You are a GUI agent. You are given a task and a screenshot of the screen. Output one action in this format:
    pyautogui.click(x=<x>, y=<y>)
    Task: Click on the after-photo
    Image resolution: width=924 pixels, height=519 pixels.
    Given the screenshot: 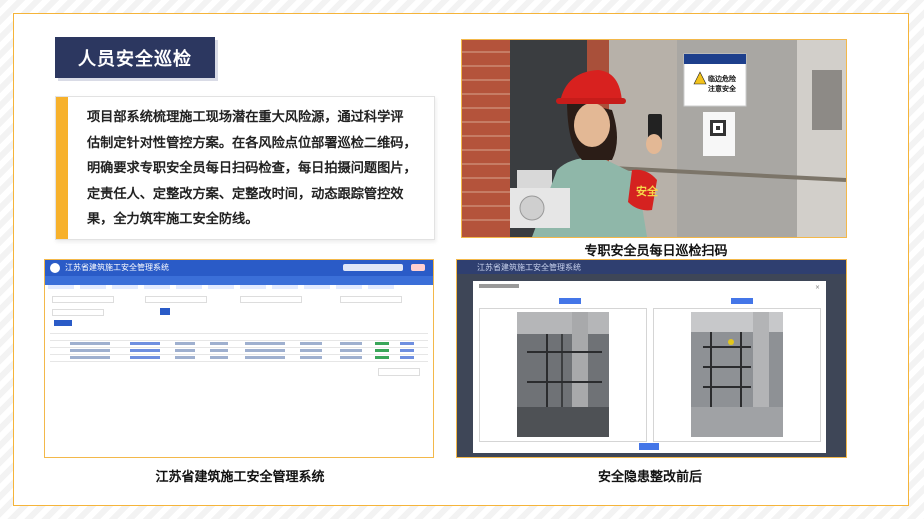 What is the action you would take?
    pyautogui.click(x=737, y=374)
    